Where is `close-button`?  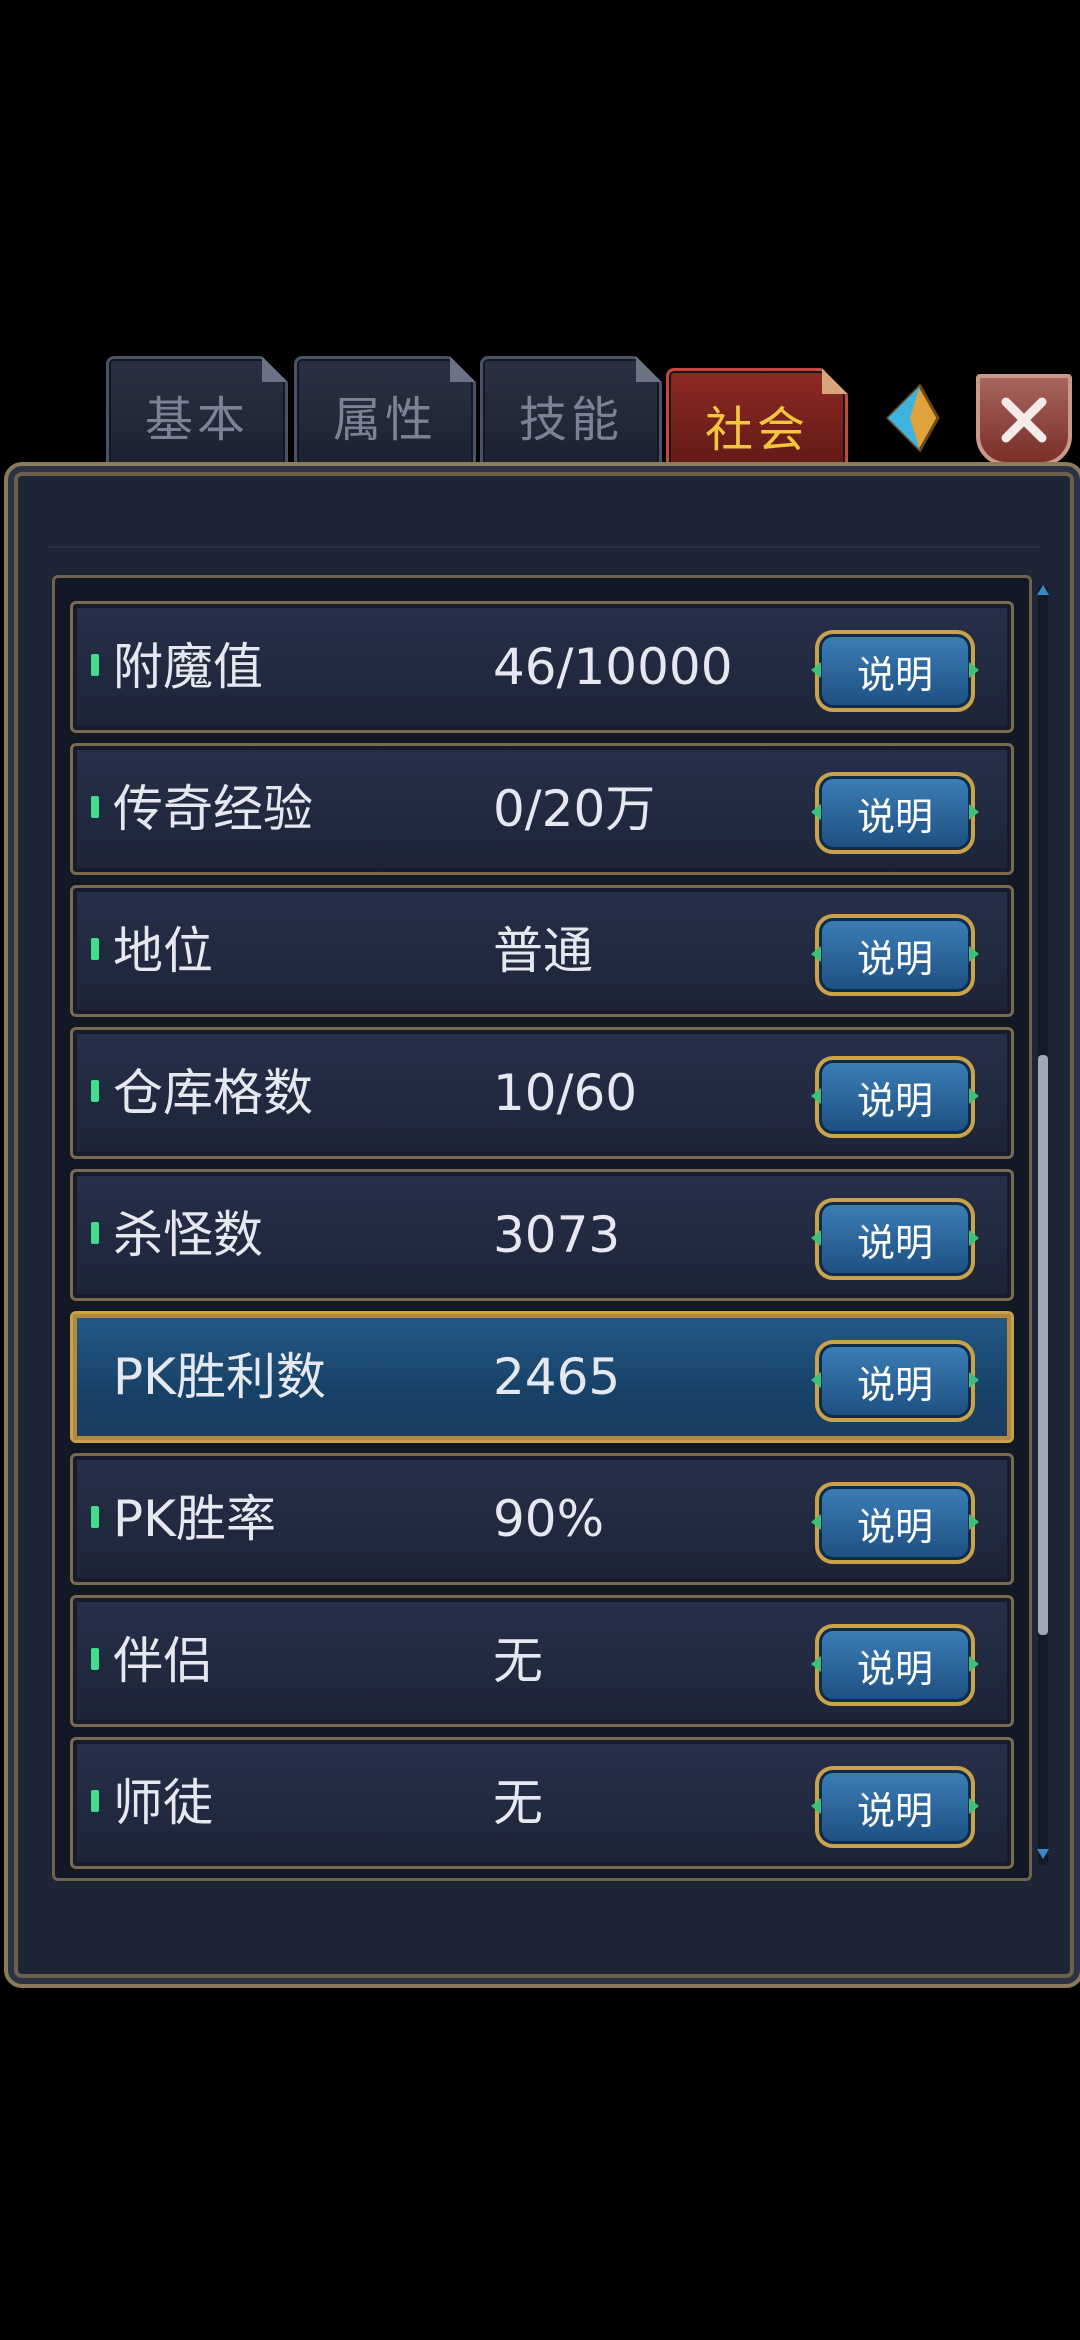
close-button is located at coordinates (1024, 420).